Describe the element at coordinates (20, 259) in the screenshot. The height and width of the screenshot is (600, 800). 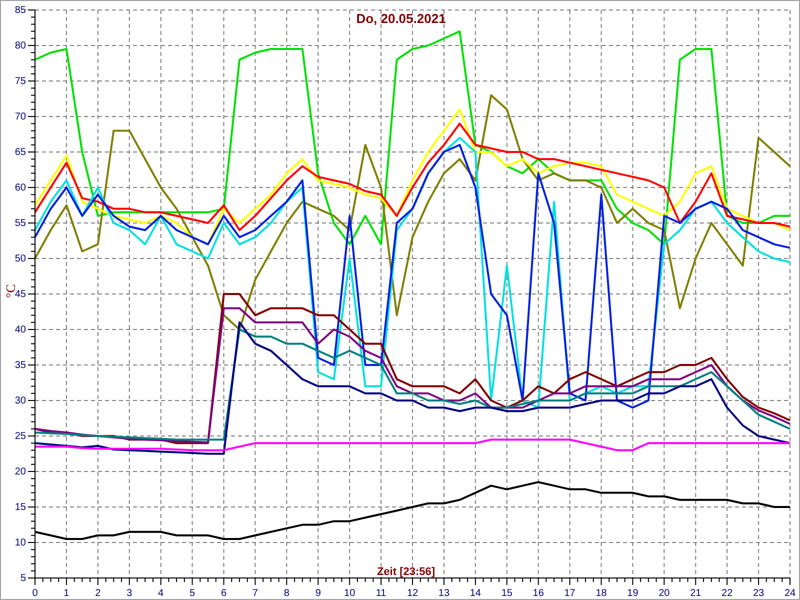
I see `tick-label: 50` at that location.